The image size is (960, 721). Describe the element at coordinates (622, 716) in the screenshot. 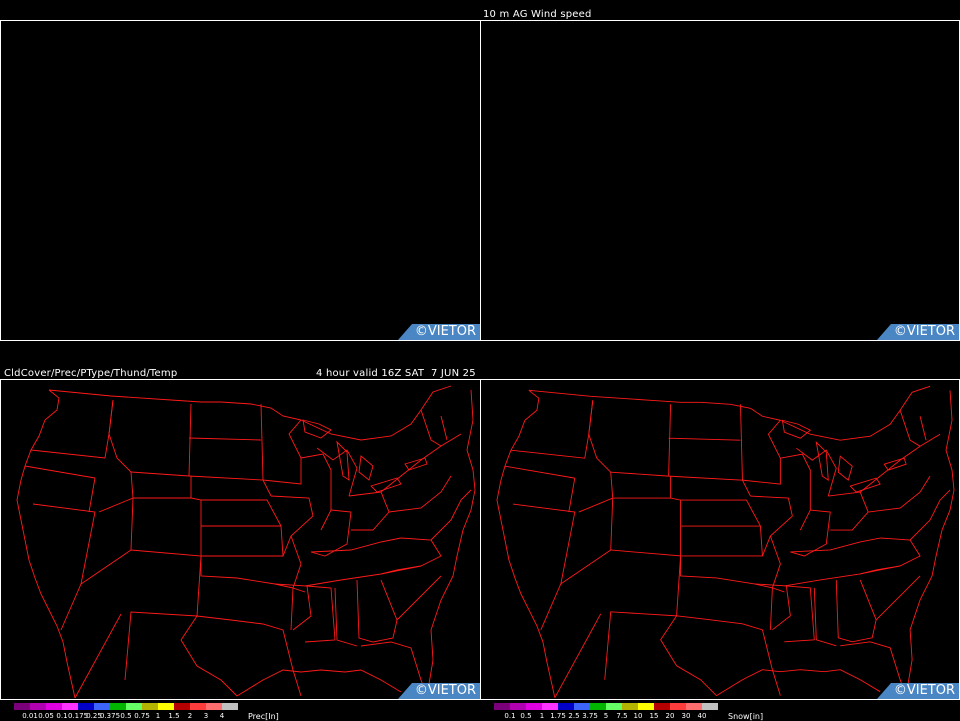

I see `legend-tick-label: 7.5` at that location.